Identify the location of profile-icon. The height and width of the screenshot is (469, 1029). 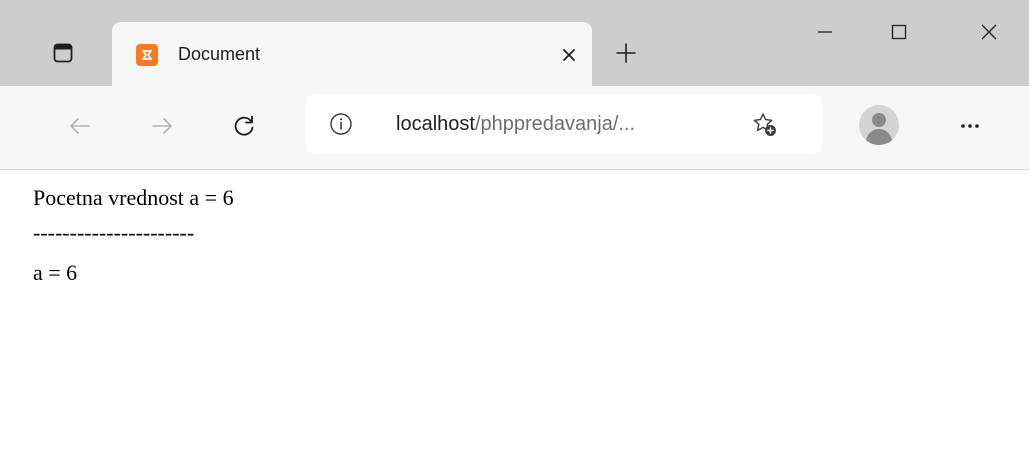
(879, 125).